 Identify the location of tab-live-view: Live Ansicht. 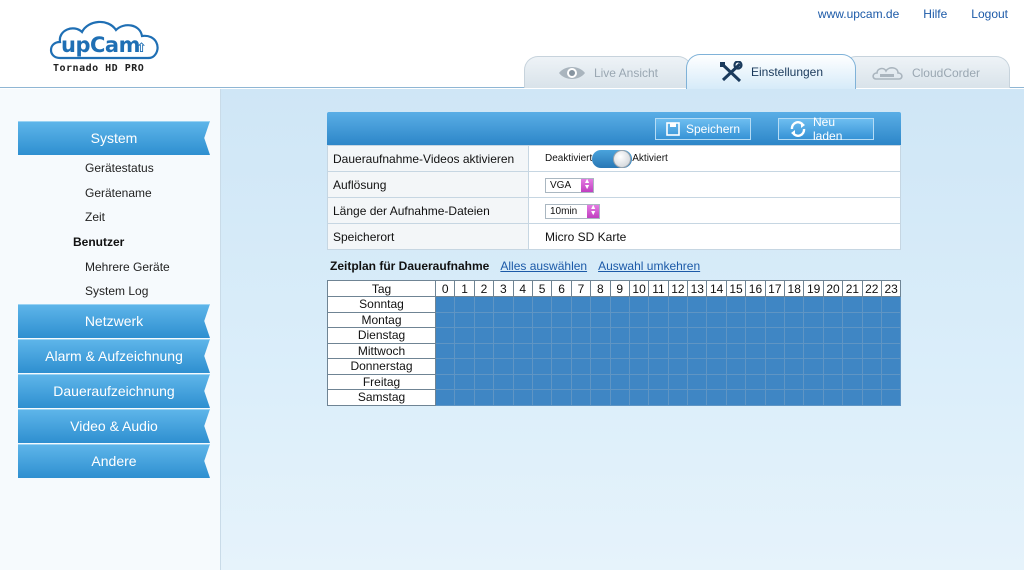
(608, 72).